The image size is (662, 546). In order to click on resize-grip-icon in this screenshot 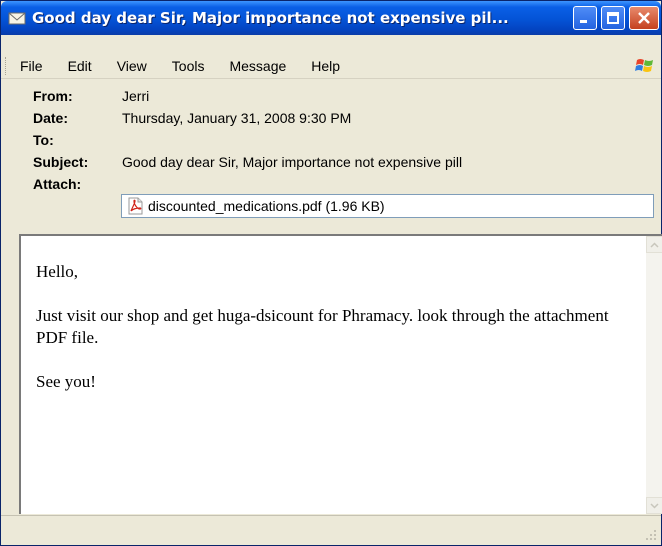, I will do `click(651, 535)`.